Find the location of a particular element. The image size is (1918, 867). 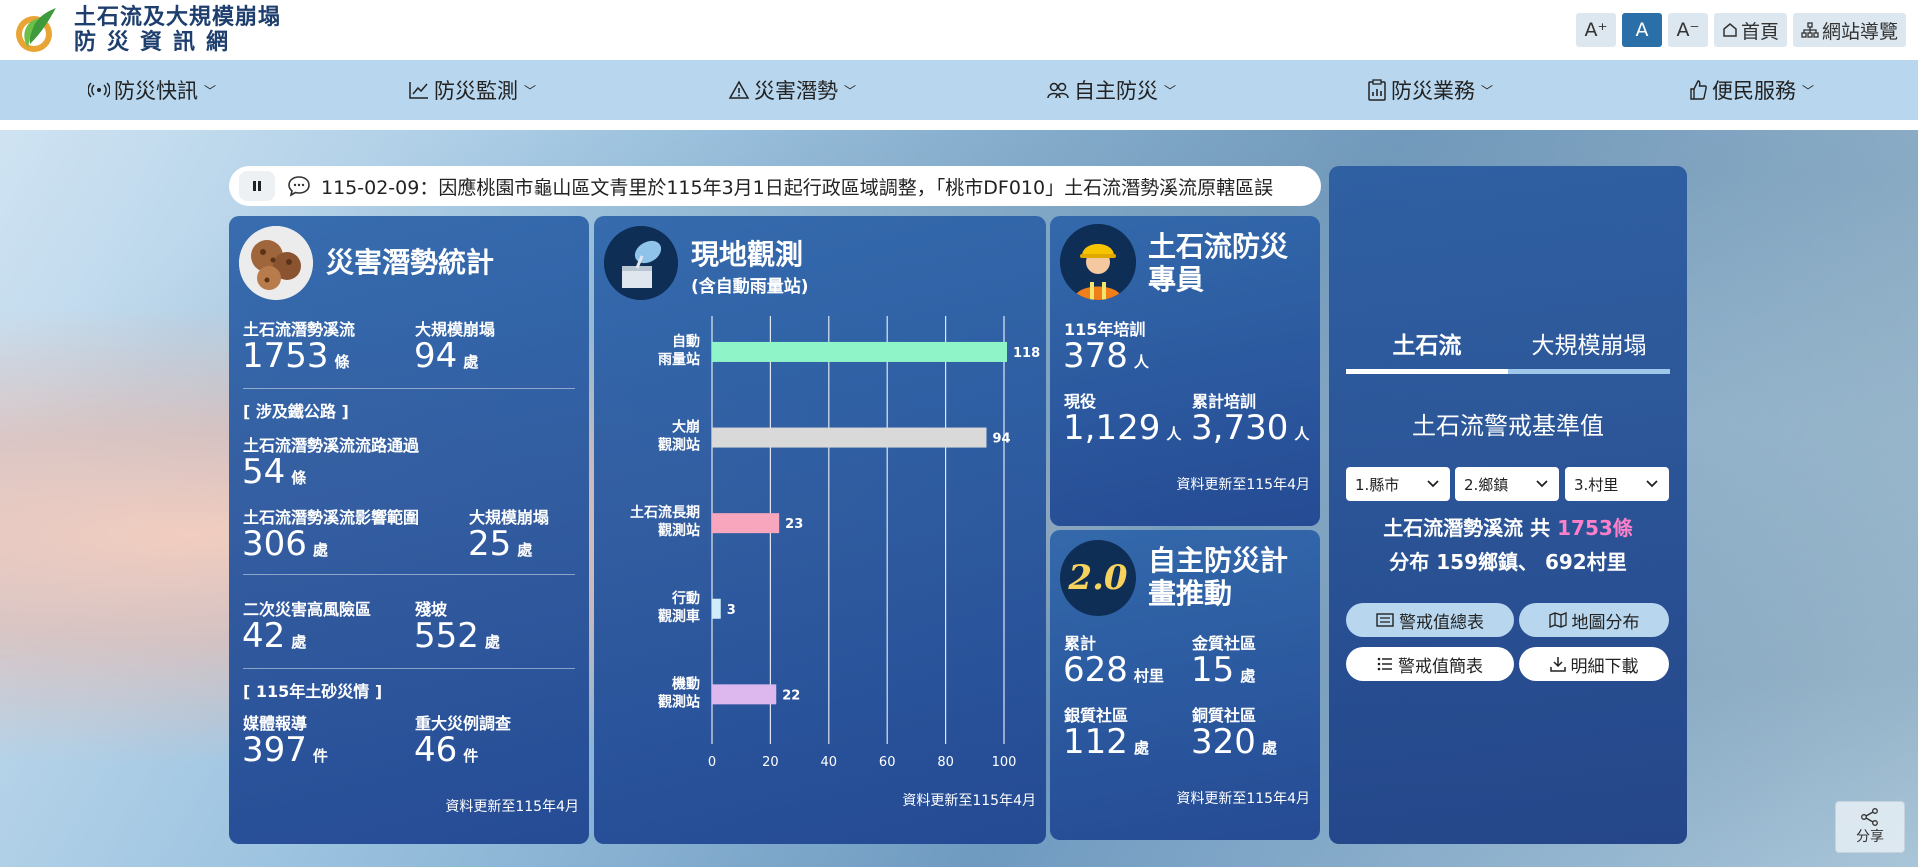

site-logo: 土石流及大規模崩塌 防災資訊網 is located at coordinates (145, 30).